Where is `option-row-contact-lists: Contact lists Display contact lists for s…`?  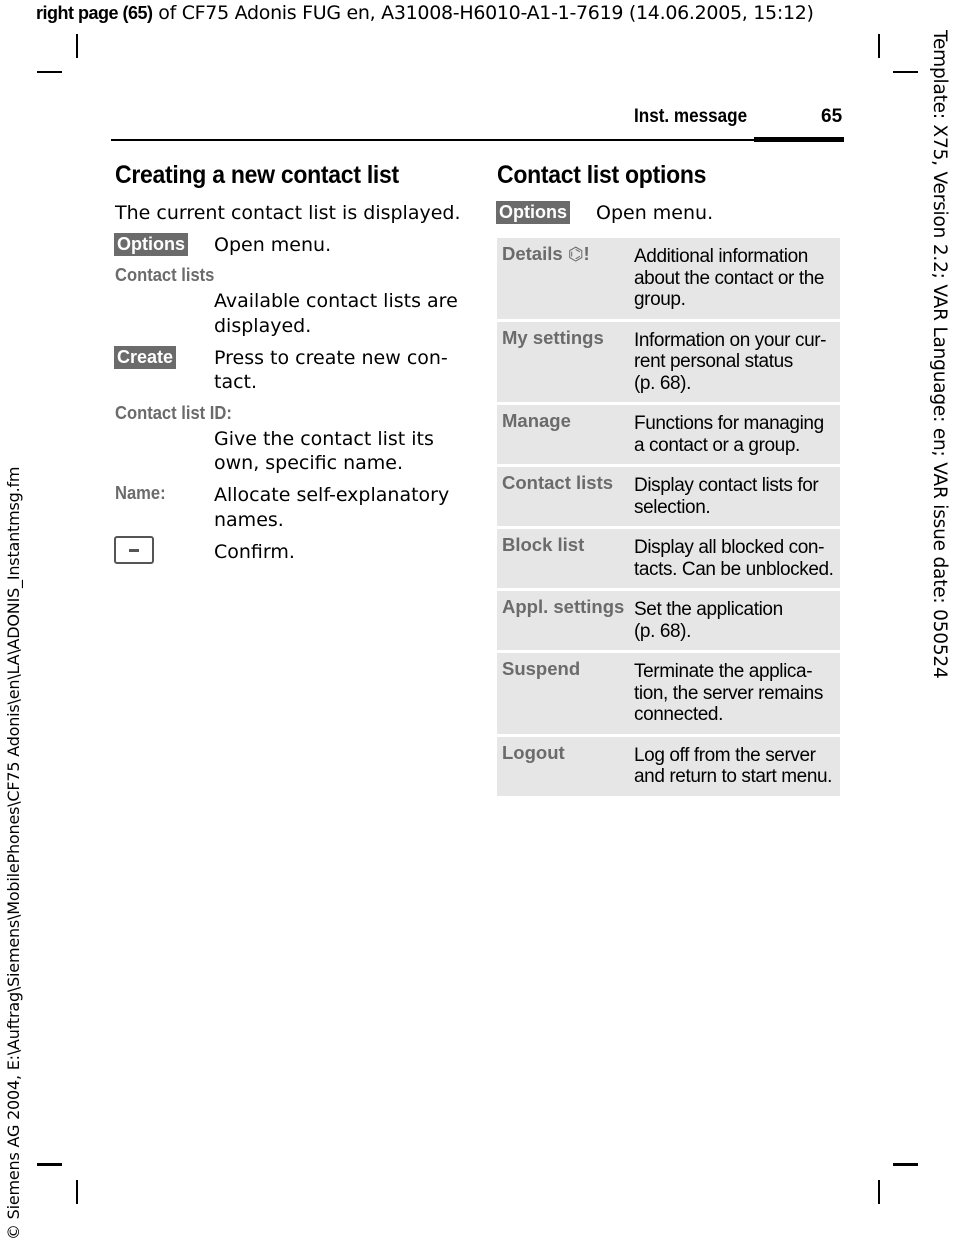
option-row-contact-lists: Contact lists Display contact lists for s… is located at coordinates (668, 496).